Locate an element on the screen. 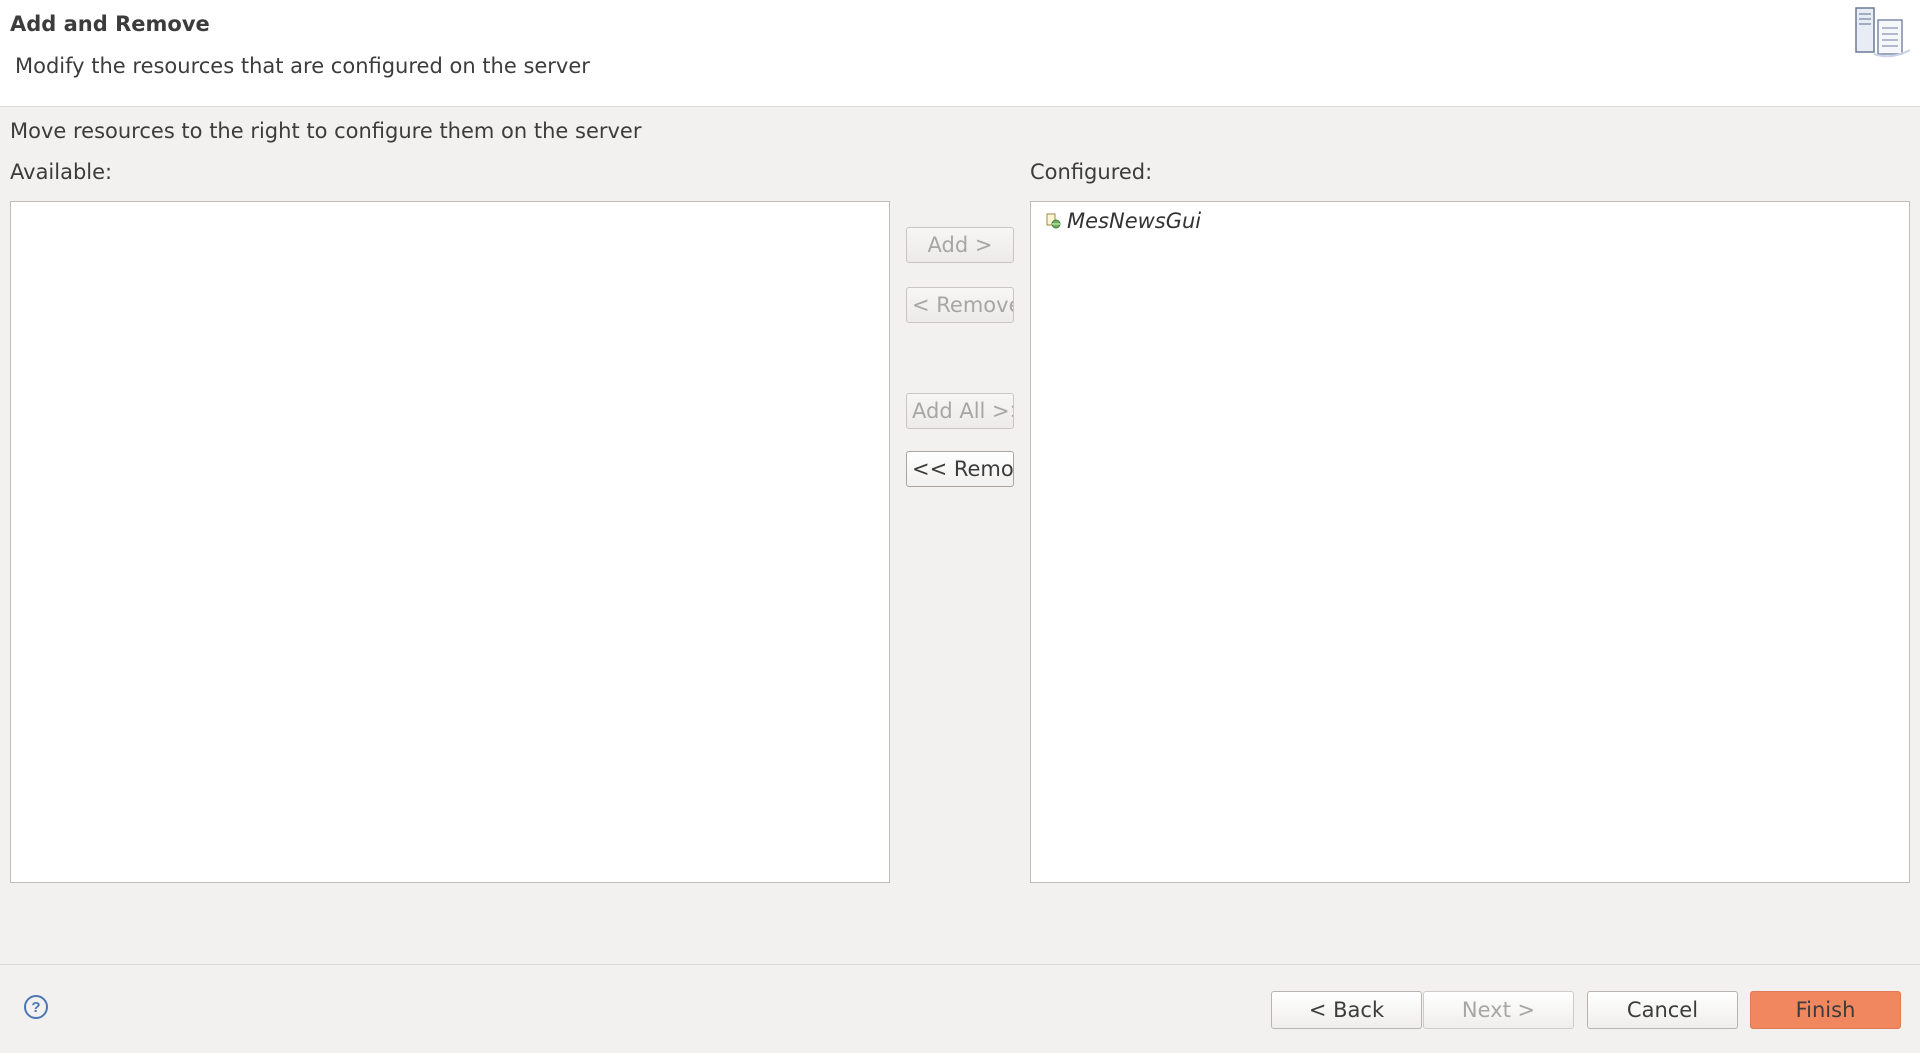 The image size is (1920, 1053). add-button: Add > is located at coordinates (960, 245).